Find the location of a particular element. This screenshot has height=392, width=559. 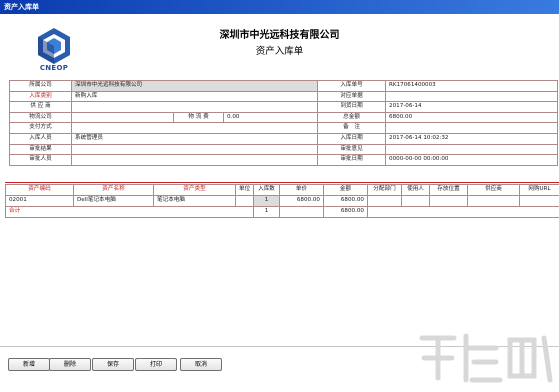

audit-opinion-label: 审批意见 is located at coordinates (352, 149).